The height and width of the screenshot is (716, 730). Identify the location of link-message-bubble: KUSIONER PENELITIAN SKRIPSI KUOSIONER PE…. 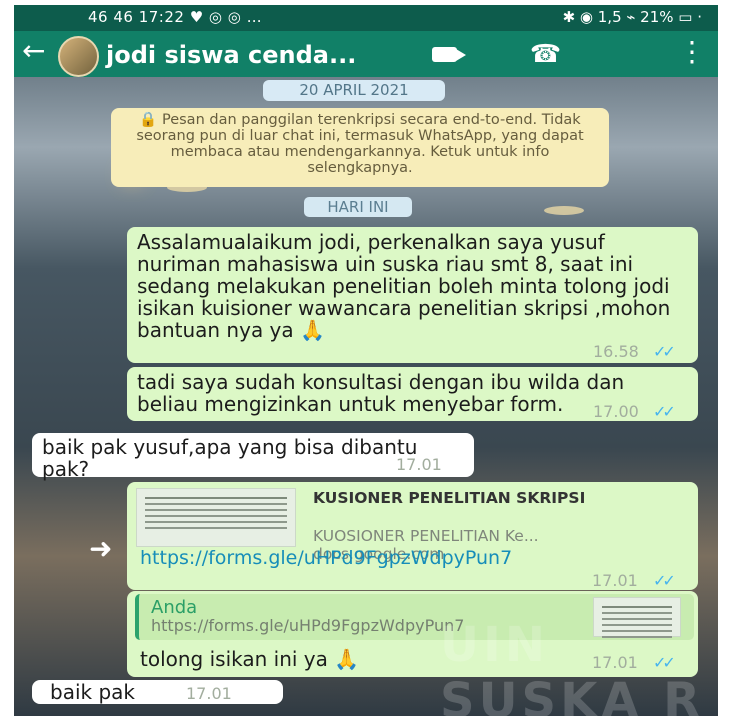
(412, 536).